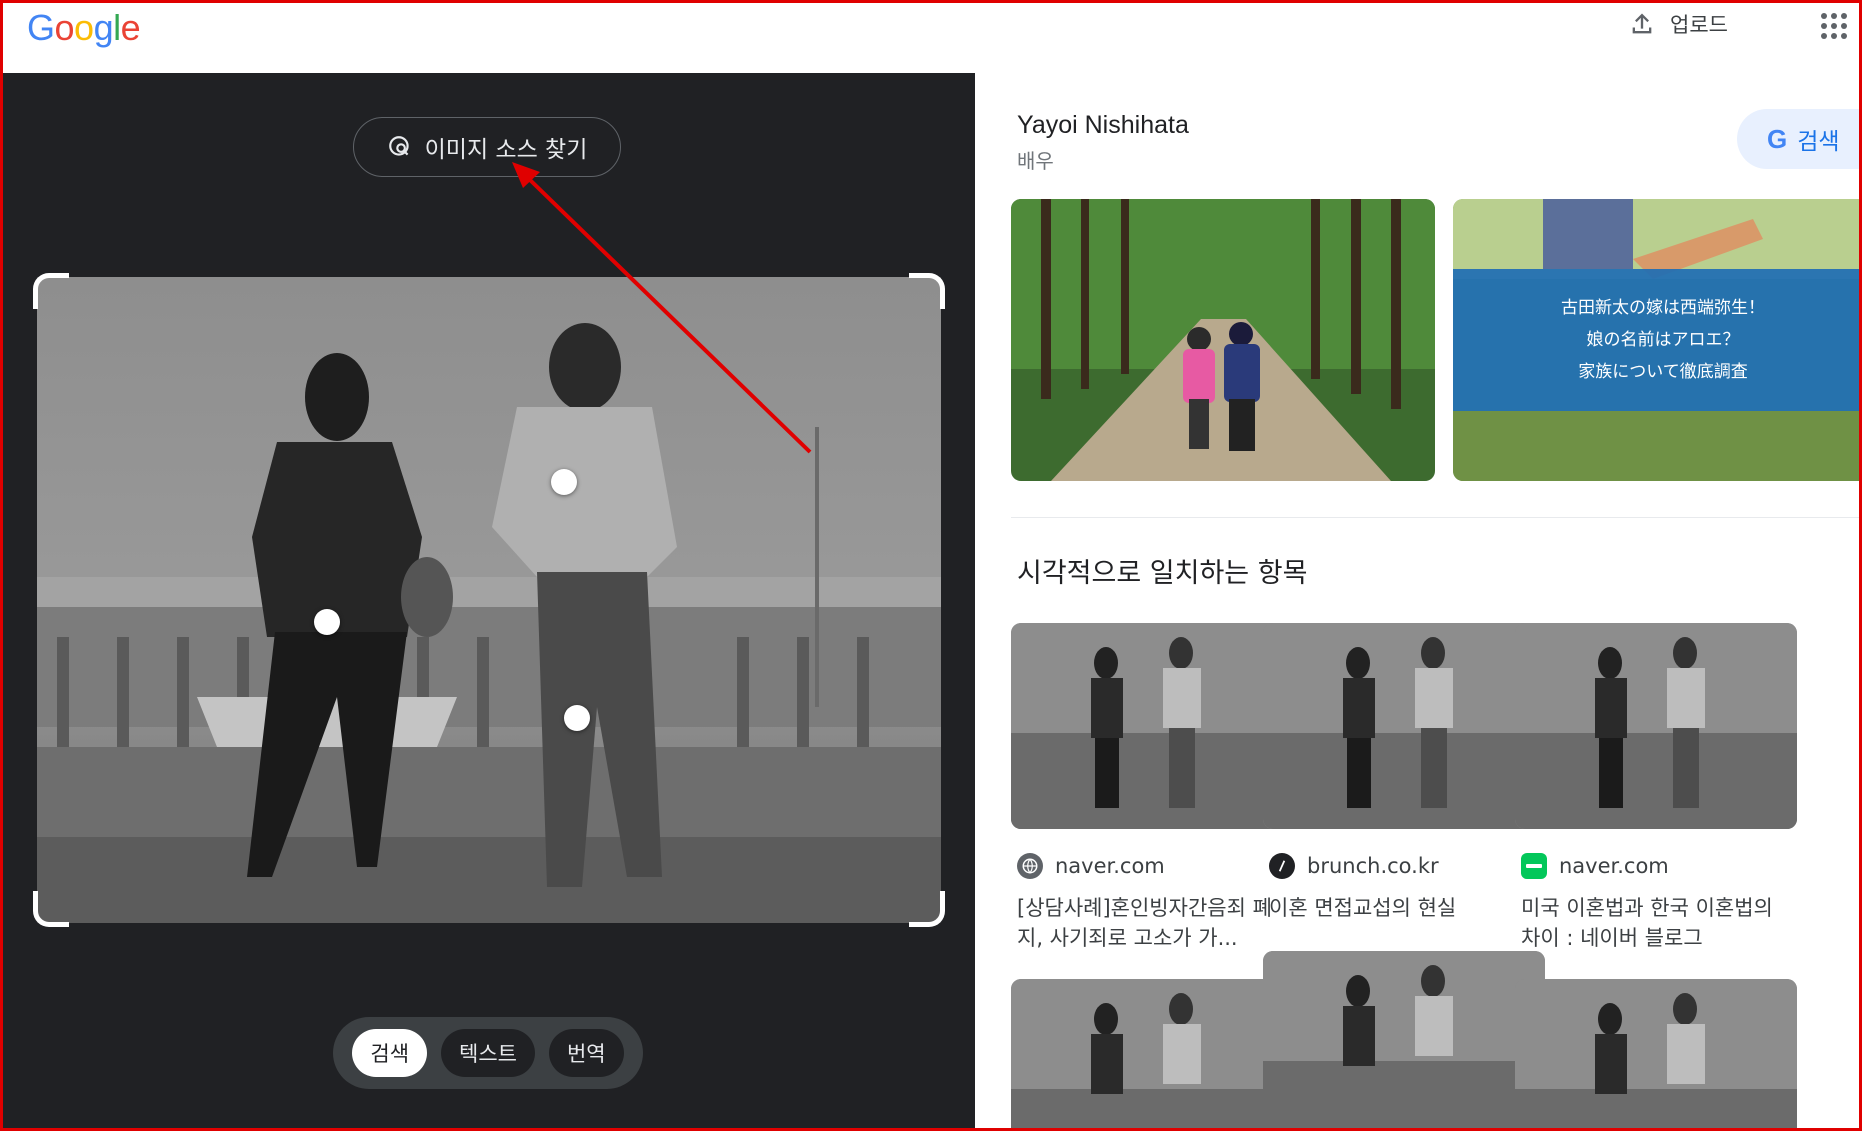  I want to click on entity-title: Yayoi Nishihata, so click(1103, 125).